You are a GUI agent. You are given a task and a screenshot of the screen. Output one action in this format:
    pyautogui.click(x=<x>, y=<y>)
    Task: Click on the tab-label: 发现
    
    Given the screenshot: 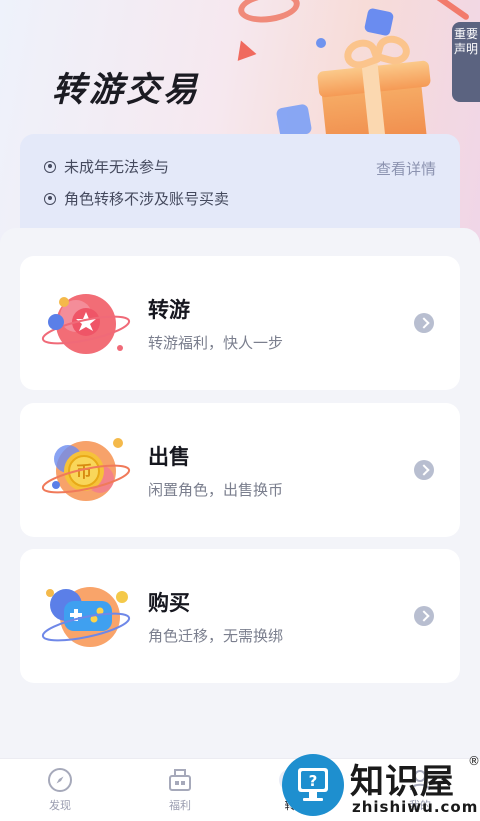 What is the action you would take?
    pyautogui.click(x=60, y=805)
    